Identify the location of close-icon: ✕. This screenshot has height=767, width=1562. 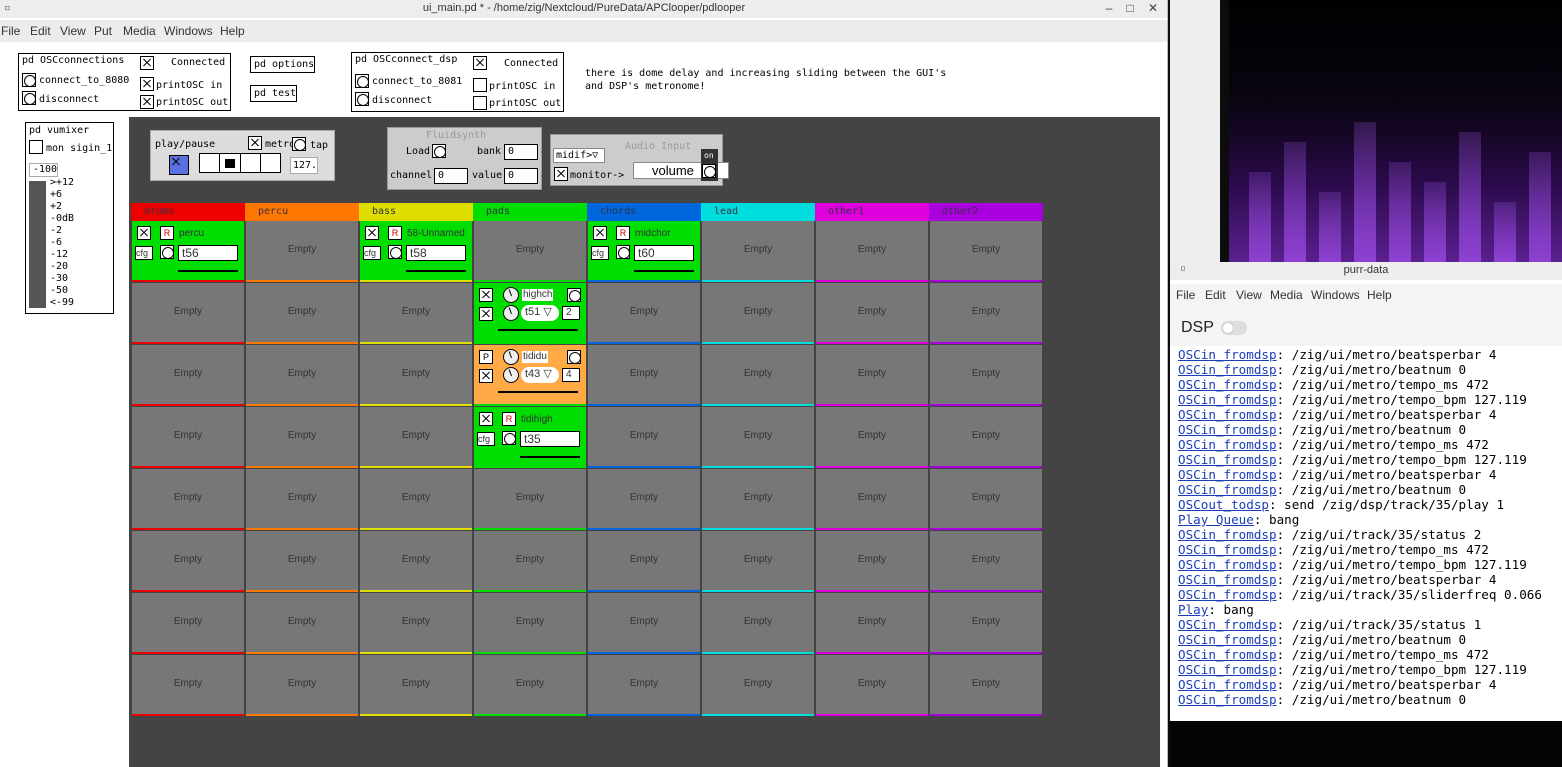
(1153, 8).